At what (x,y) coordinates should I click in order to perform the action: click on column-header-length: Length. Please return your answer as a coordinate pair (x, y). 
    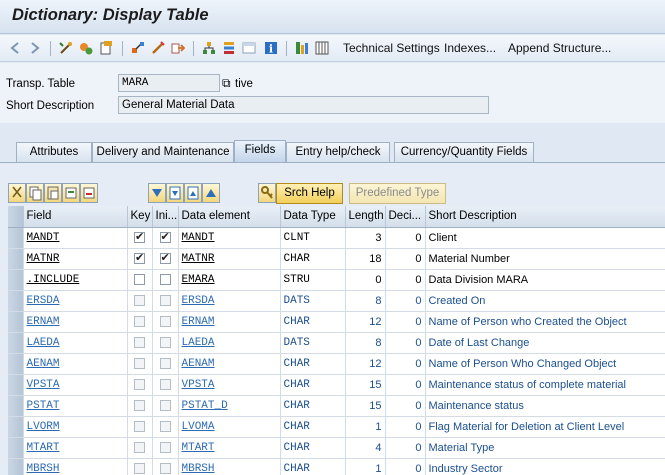
    Looking at the image, I should click on (365, 217).